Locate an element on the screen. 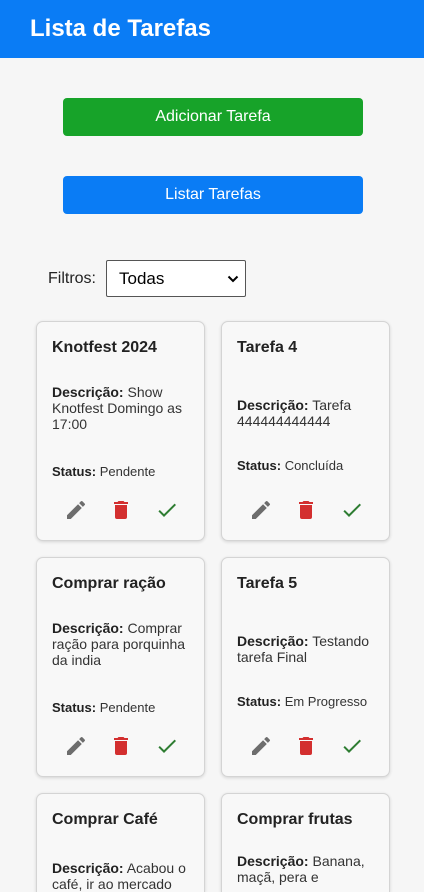 The width and height of the screenshot is (424, 892). task-description: Descrição: Tarefa 444444444444 is located at coordinates (306, 413).